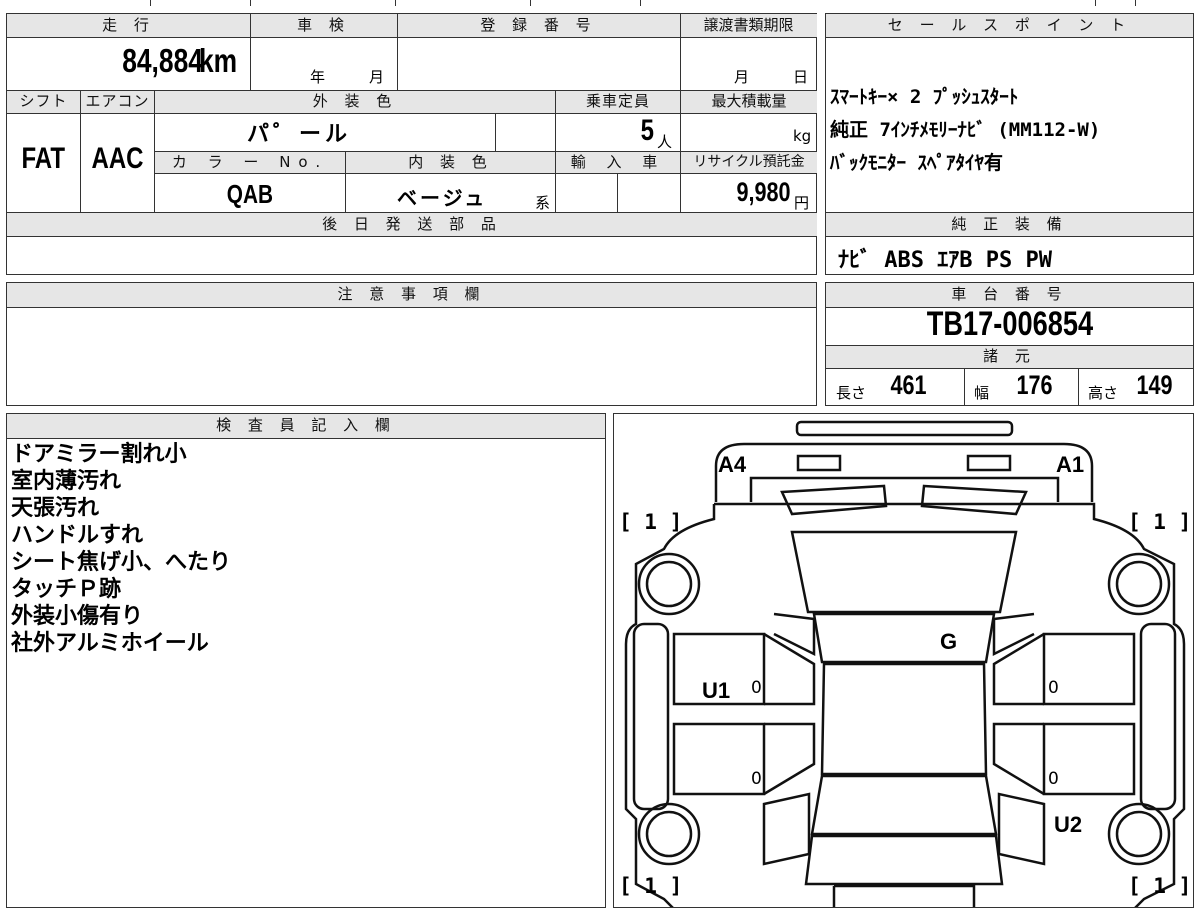 The image size is (1200, 908). I want to click on tire-tread-rear-right: [ 1 ], so click(1160, 886).